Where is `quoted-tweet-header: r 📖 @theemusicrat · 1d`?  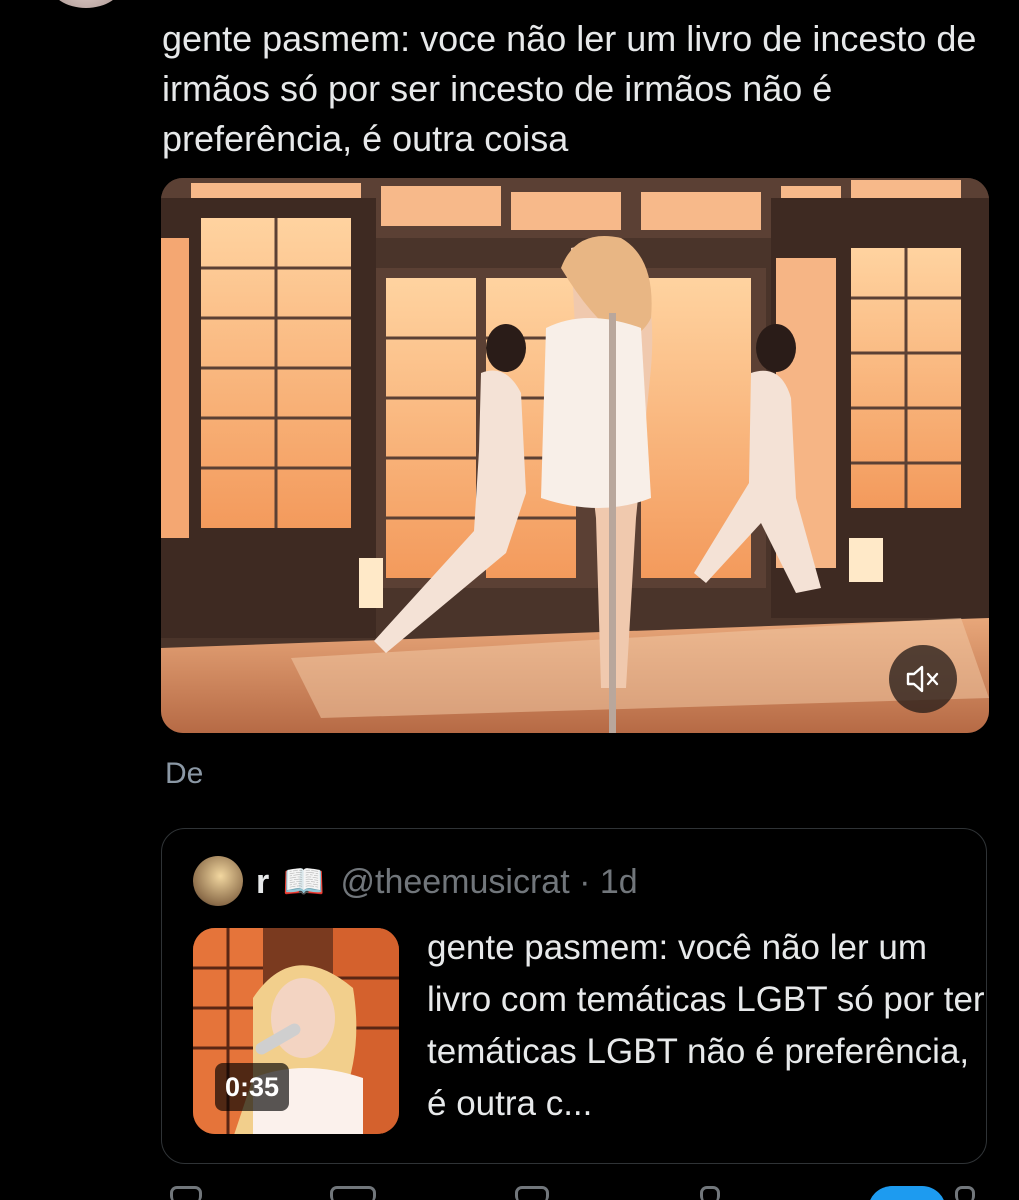
quoted-tweet-header: r 📖 @theemusicrat · 1d is located at coordinates (447, 882).